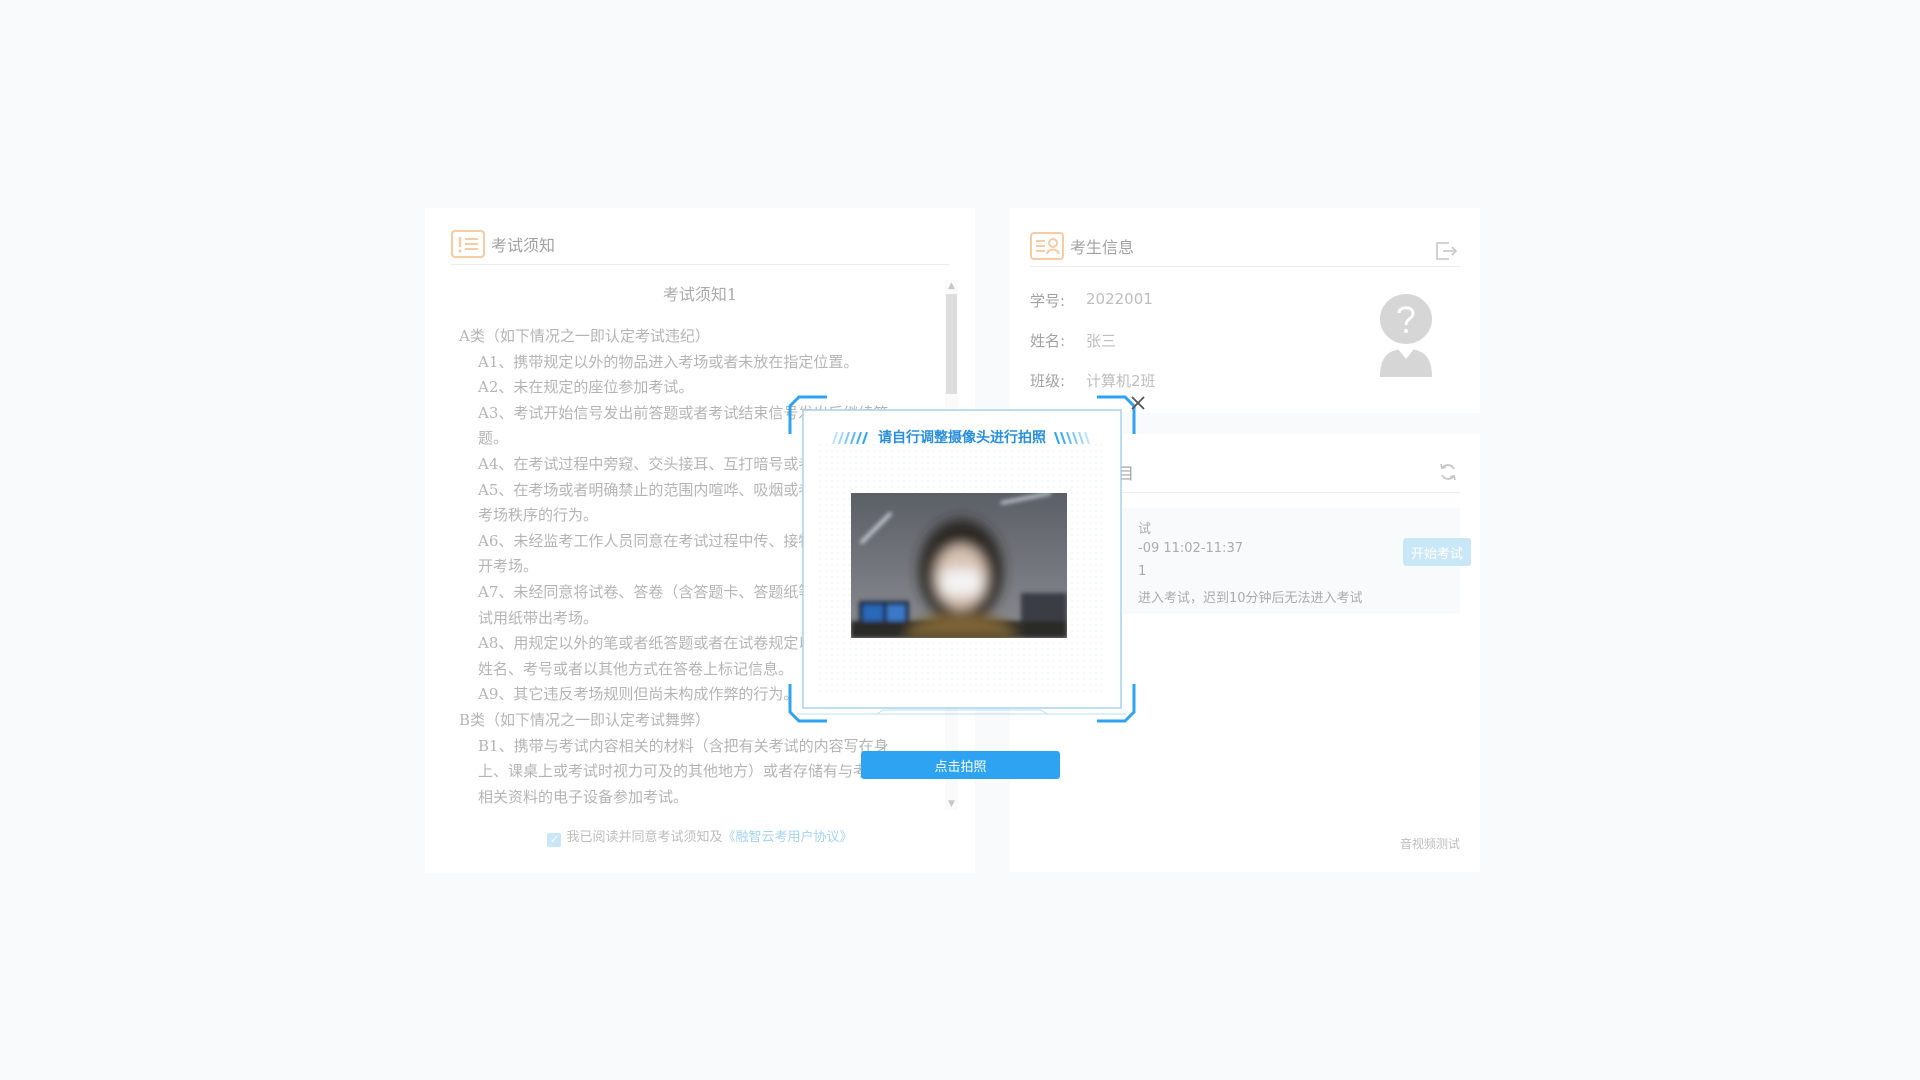  What do you see at coordinates (850, 438) in the screenshot?
I see `title-stripes-left-icon` at bounding box center [850, 438].